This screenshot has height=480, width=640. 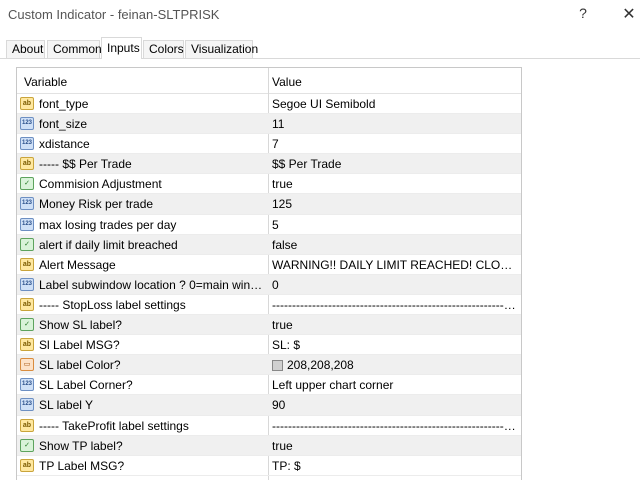 I want to click on tab-visualization: Visualization, so click(x=221, y=49).